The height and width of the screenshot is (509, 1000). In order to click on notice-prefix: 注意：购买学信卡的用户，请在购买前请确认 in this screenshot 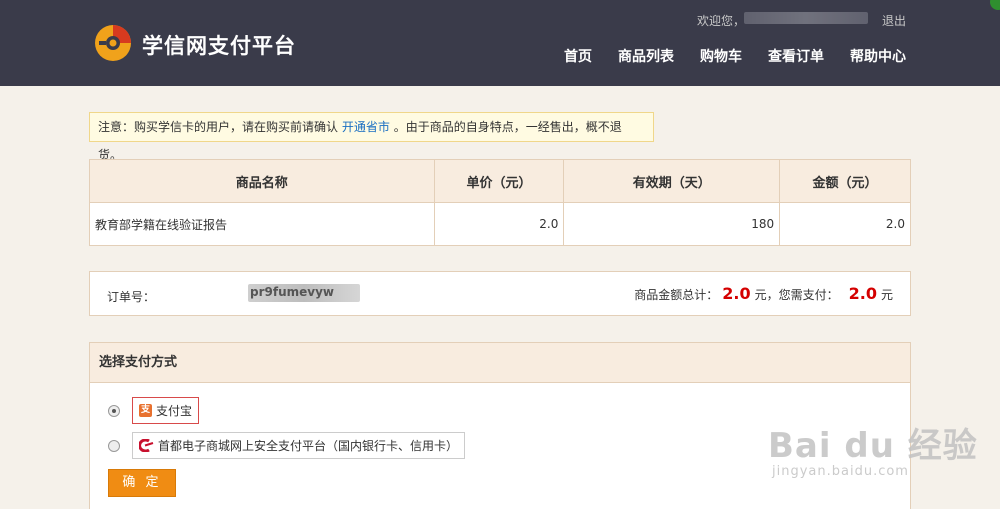, I will do `click(218, 127)`.